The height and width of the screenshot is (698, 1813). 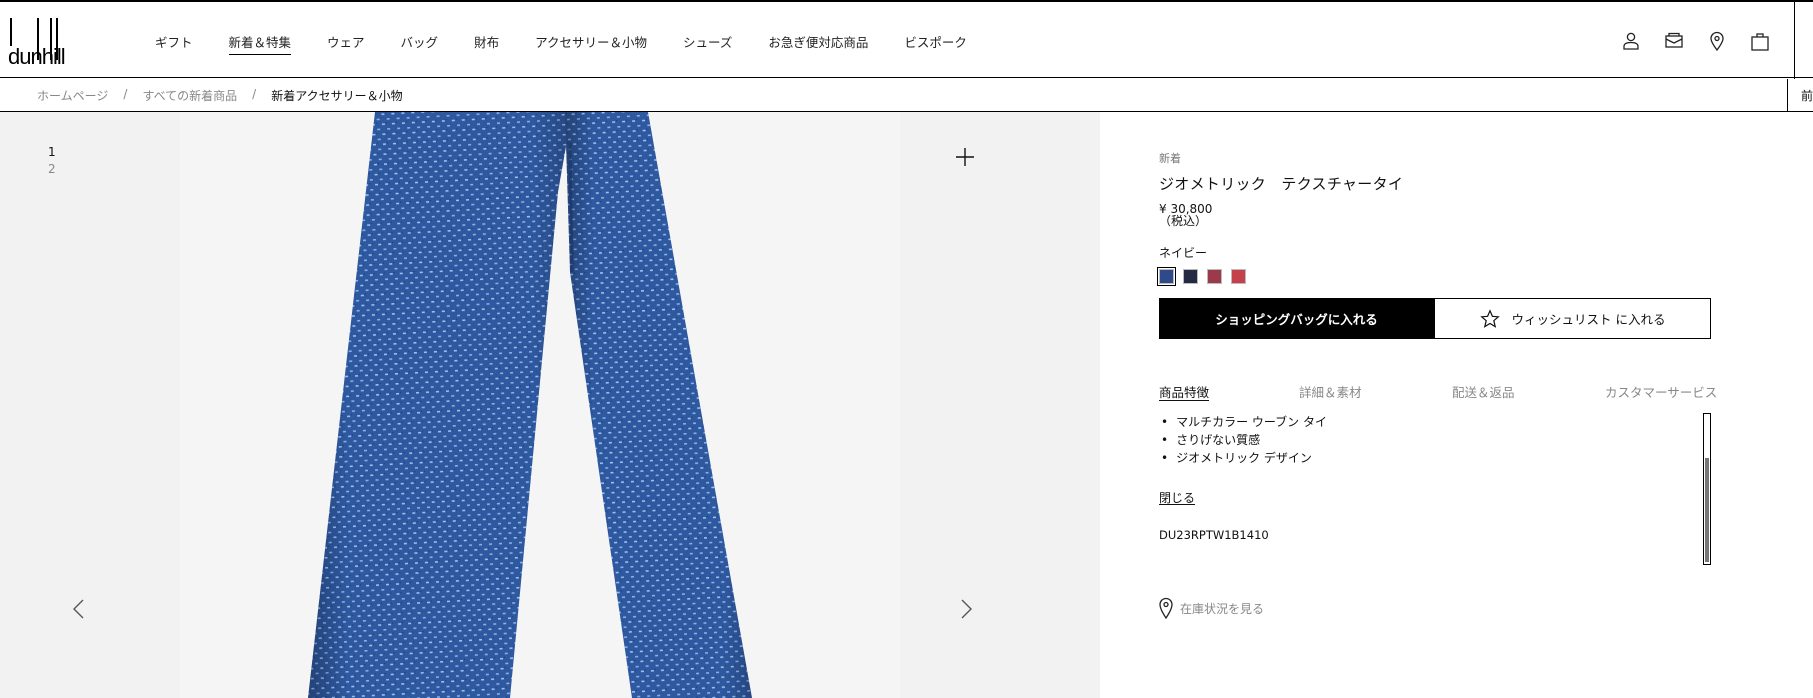 I want to click on star-icon, so click(x=1489, y=318).